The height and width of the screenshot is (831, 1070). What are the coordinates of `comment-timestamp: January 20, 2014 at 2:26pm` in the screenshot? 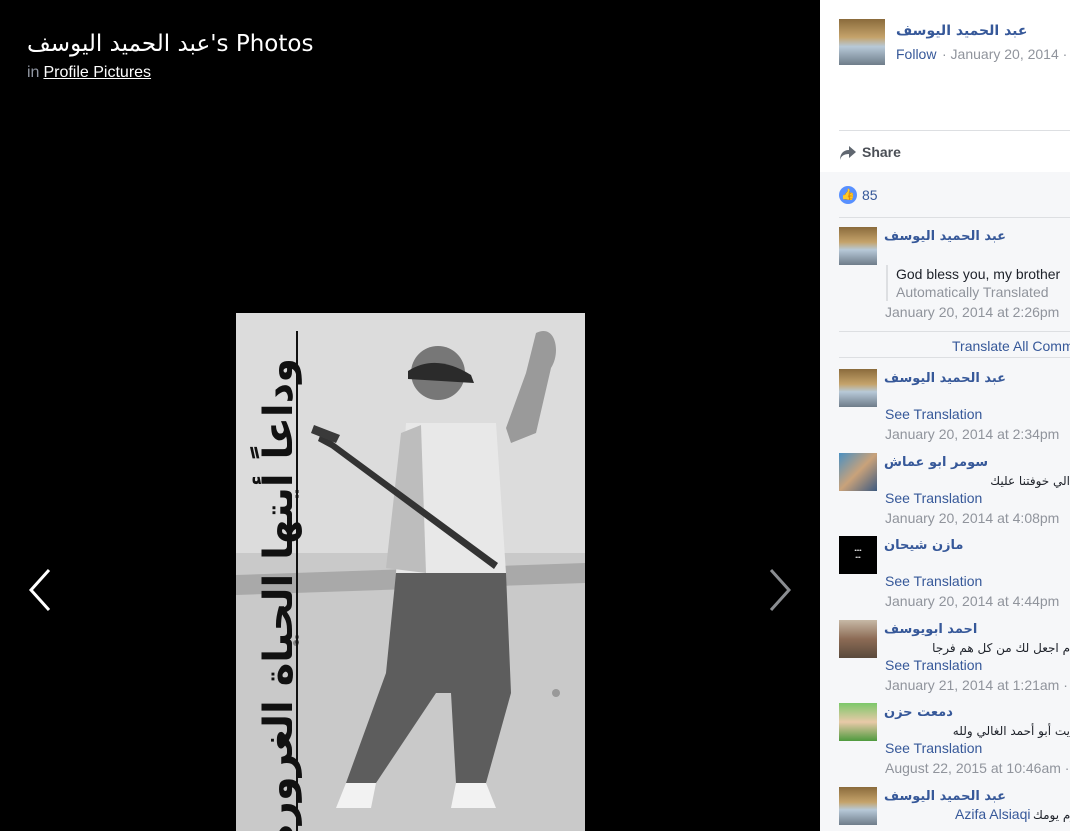 It's located at (972, 312).